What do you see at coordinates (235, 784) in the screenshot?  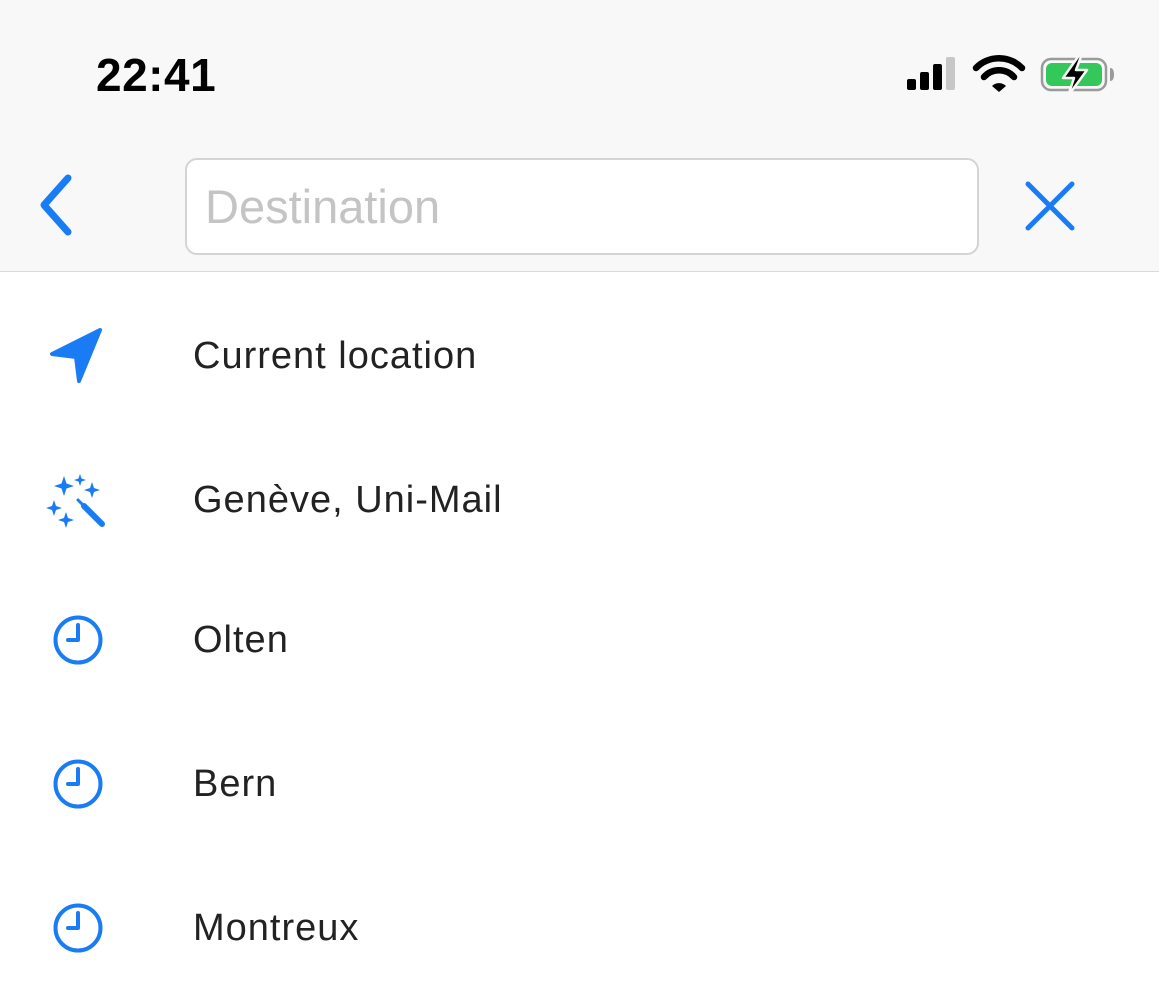 I see `list-item-label: Bern` at bounding box center [235, 784].